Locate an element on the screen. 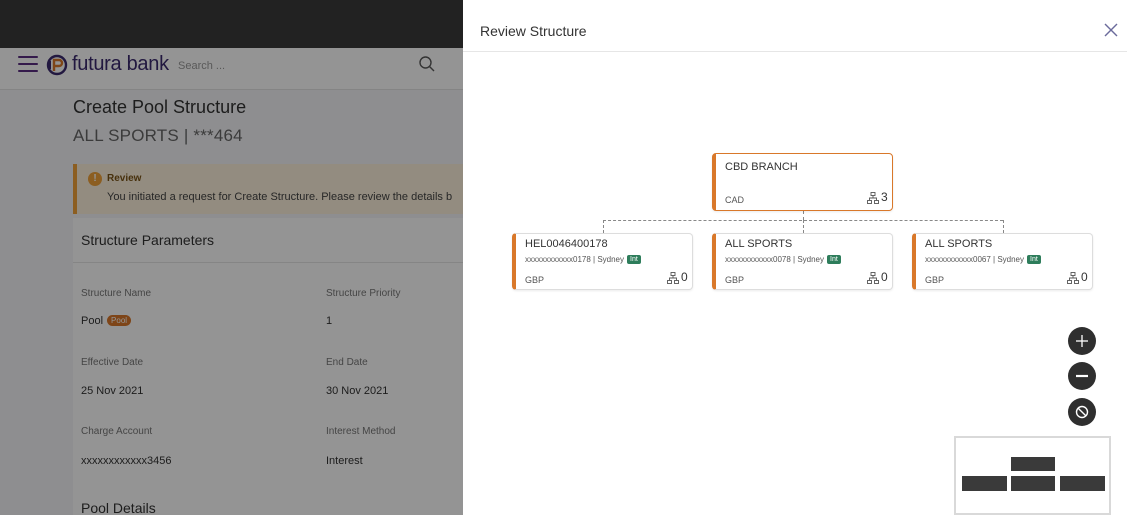 Image resolution: width=1127 pixels, height=515 pixels. account-text: xxxxxxxxxxxx0178 | Sydney is located at coordinates (575, 259).